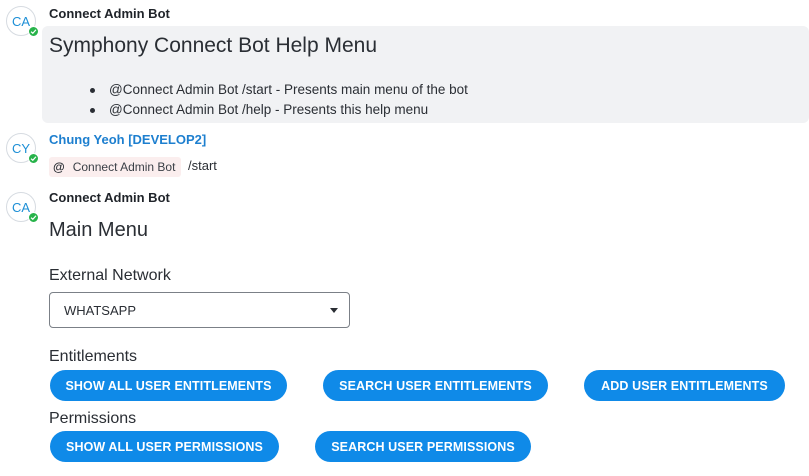  I want to click on chevron-down-icon, so click(334, 310).